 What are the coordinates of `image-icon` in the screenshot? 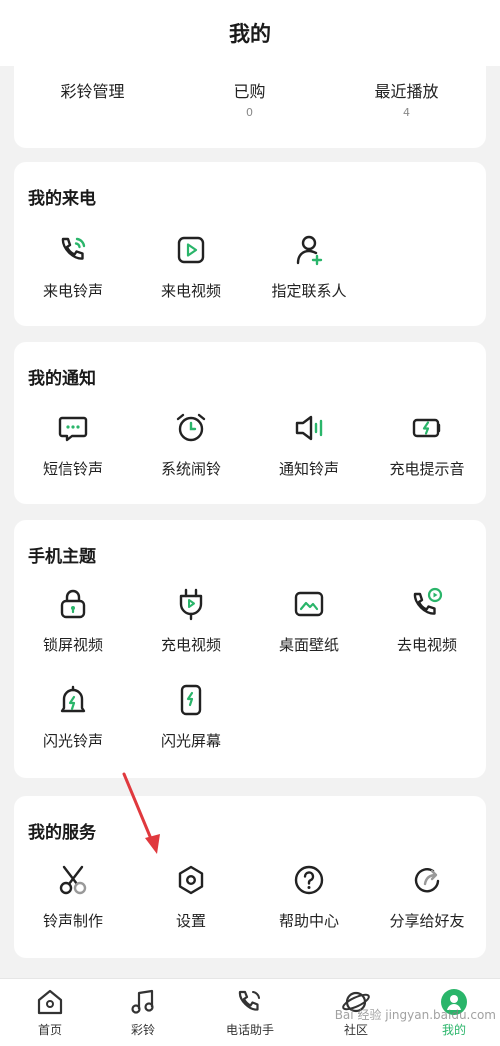 It's located at (309, 604).